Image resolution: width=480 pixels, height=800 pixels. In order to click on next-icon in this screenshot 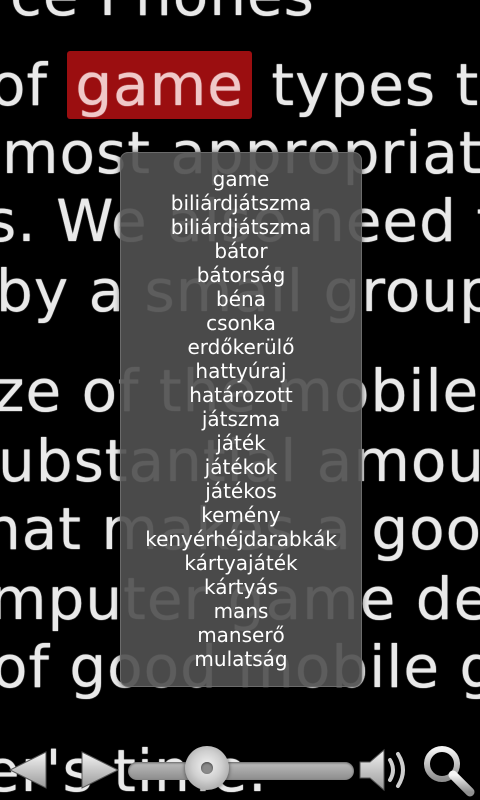, I will do `click(100, 770)`.